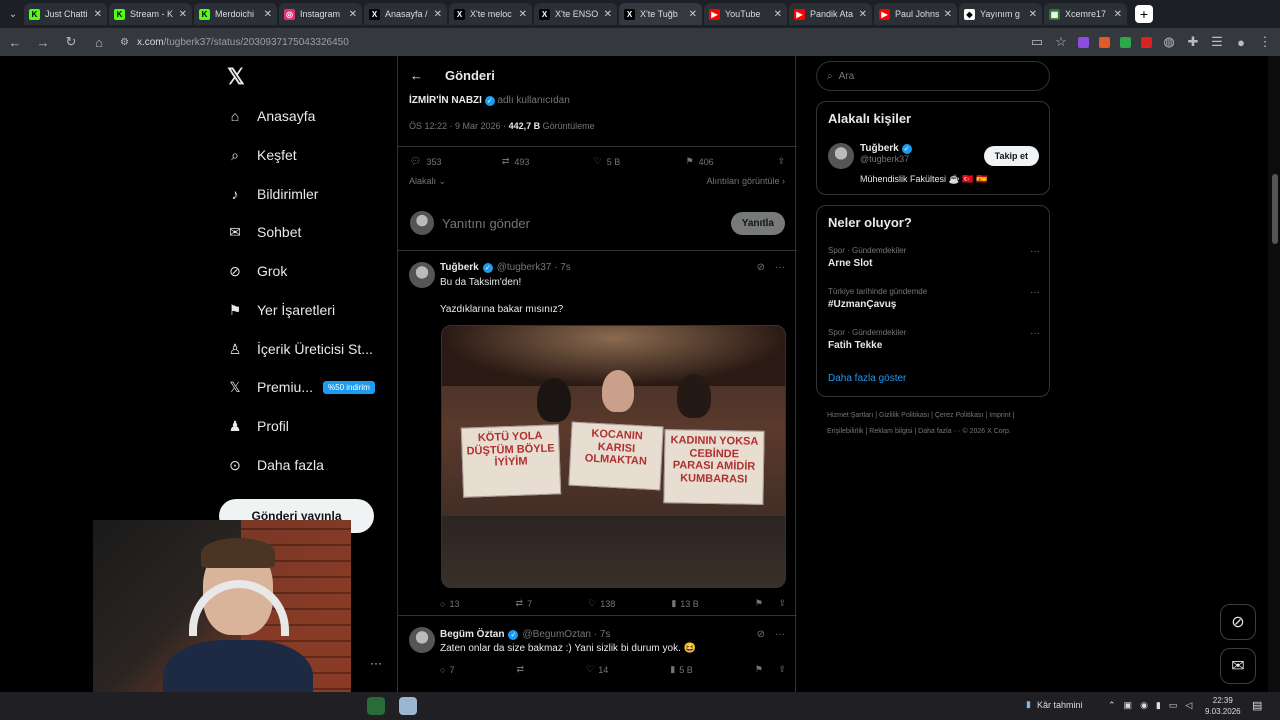 This screenshot has width=1280, height=720. What do you see at coordinates (934, 339) in the screenshot?
I see `trend-item: Spor · Gündemdekiler Fatih Tekke ···` at bounding box center [934, 339].